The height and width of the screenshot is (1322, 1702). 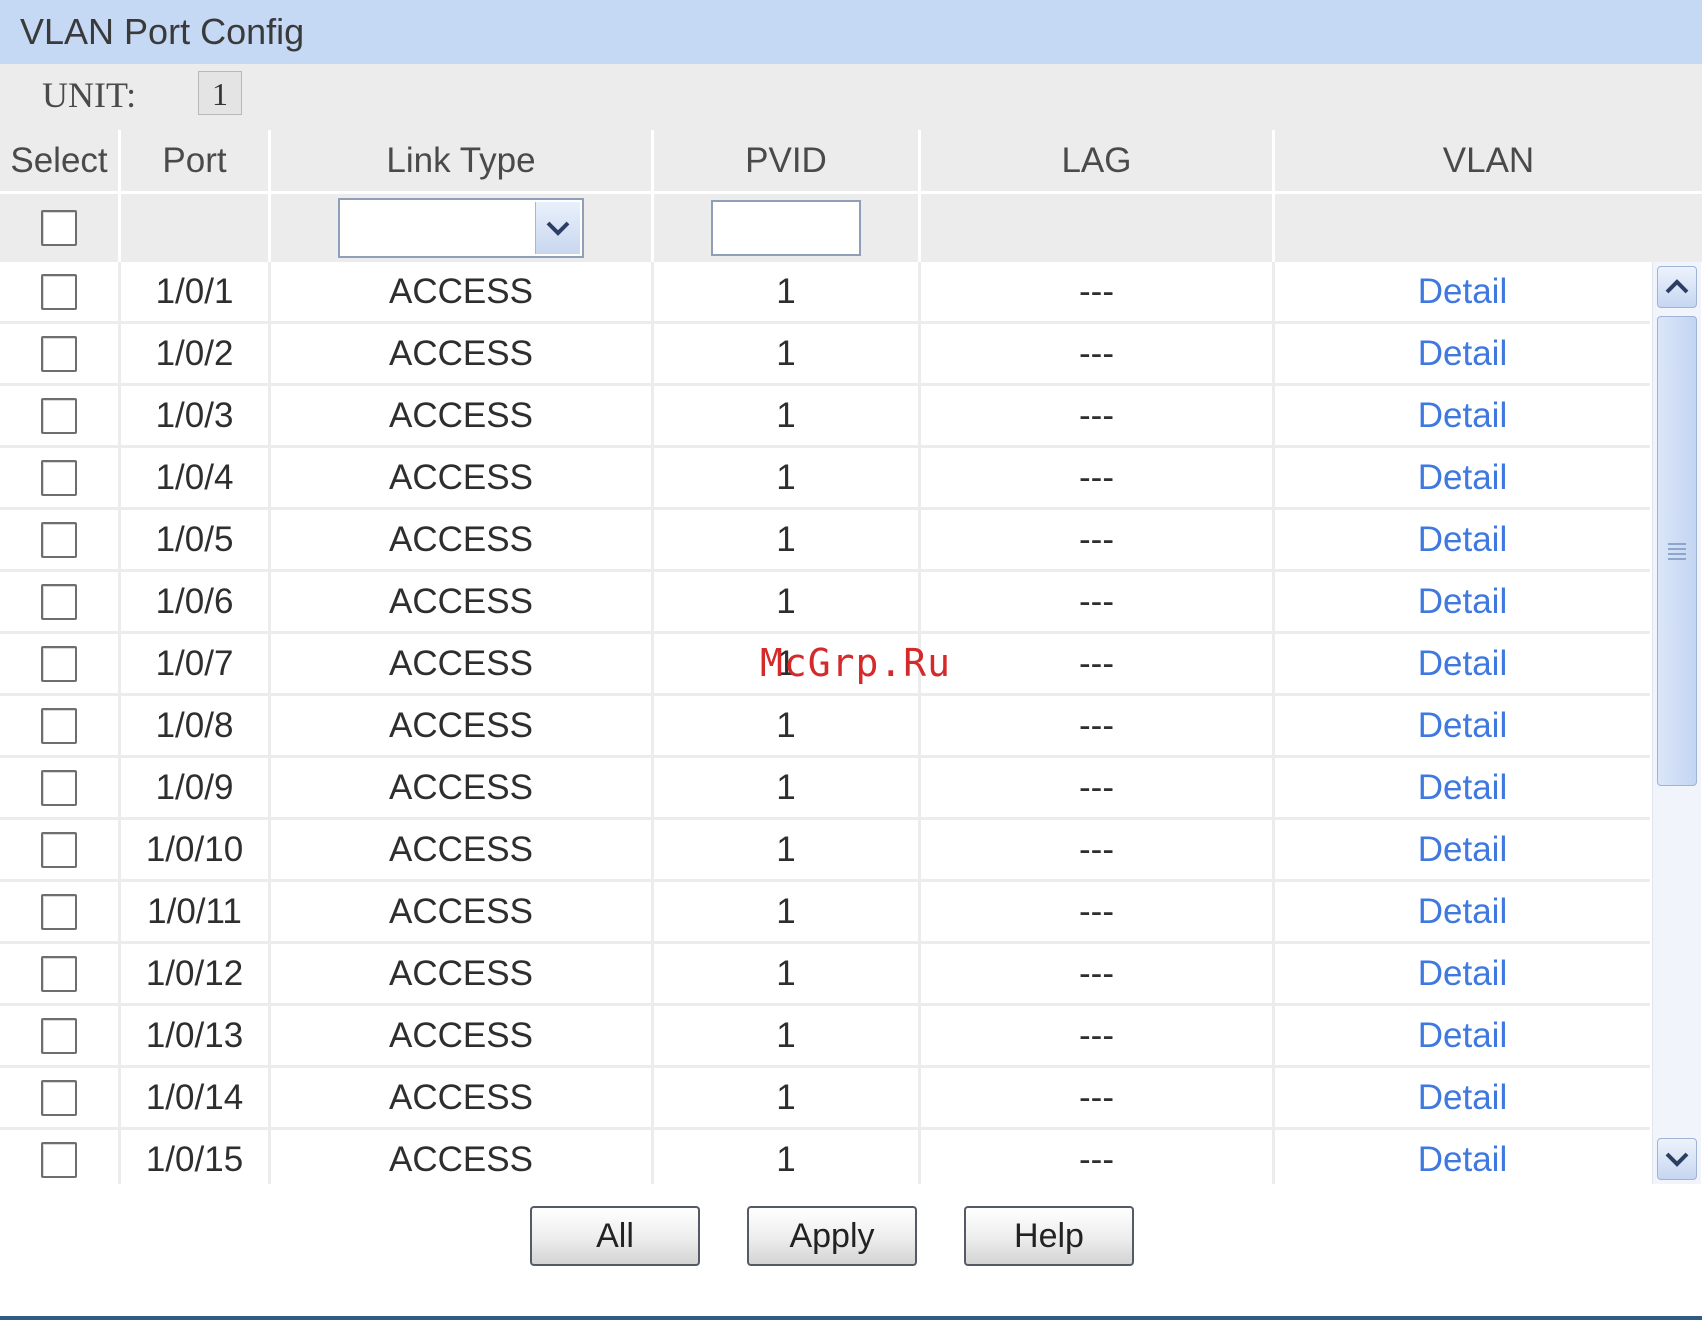 What do you see at coordinates (825, 479) in the screenshot?
I see `table-row: 1/0/4 ACCESS 1 --- Detail` at bounding box center [825, 479].